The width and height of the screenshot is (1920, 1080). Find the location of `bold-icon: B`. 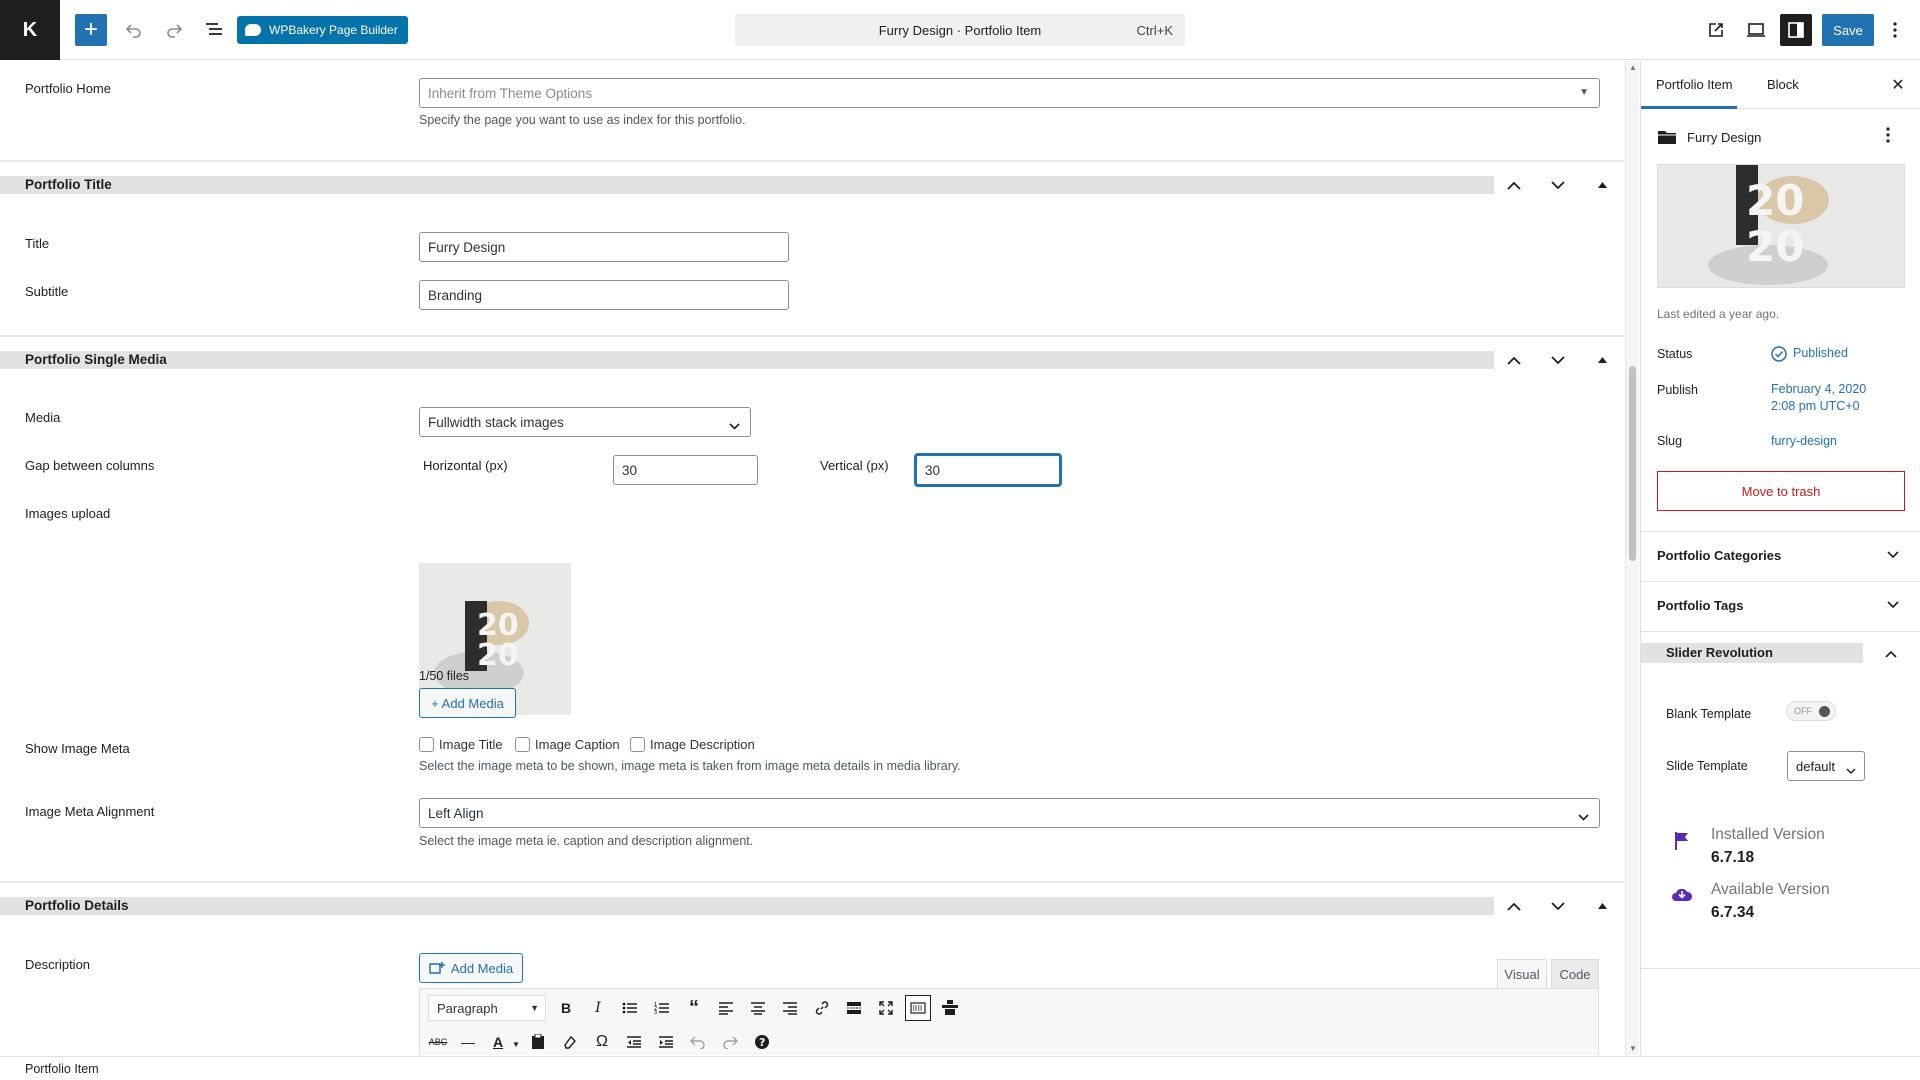

bold-icon: B is located at coordinates (566, 1008).